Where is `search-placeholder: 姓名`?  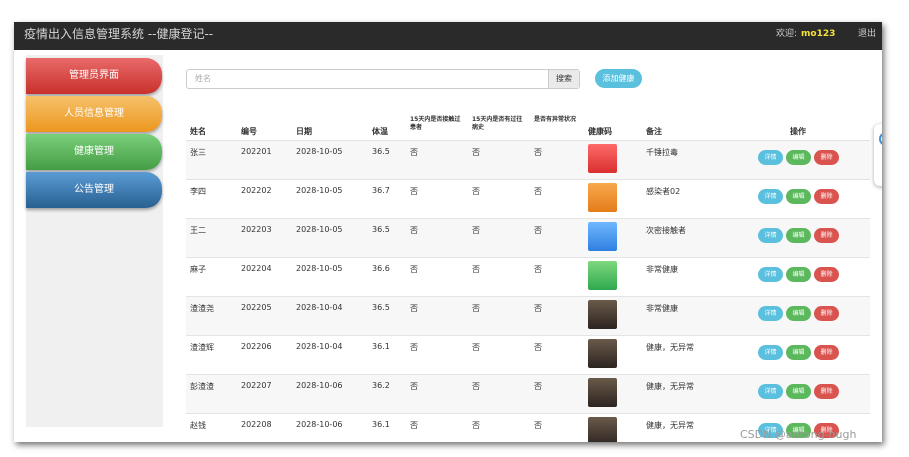 search-placeholder: 姓名 is located at coordinates (203, 78).